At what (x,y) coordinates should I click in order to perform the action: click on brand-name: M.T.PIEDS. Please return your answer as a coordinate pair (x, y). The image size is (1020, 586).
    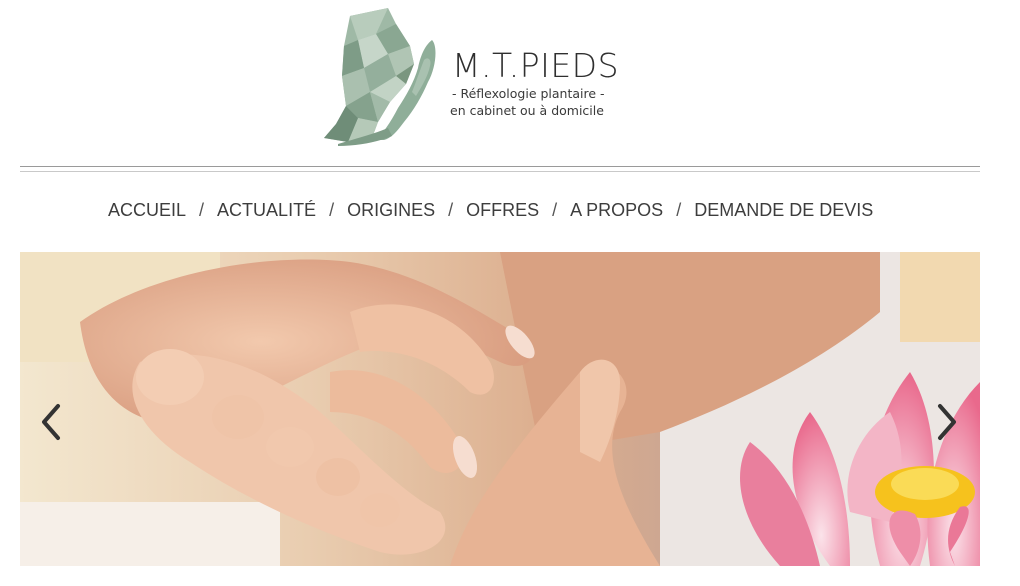
    Looking at the image, I should click on (536, 65).